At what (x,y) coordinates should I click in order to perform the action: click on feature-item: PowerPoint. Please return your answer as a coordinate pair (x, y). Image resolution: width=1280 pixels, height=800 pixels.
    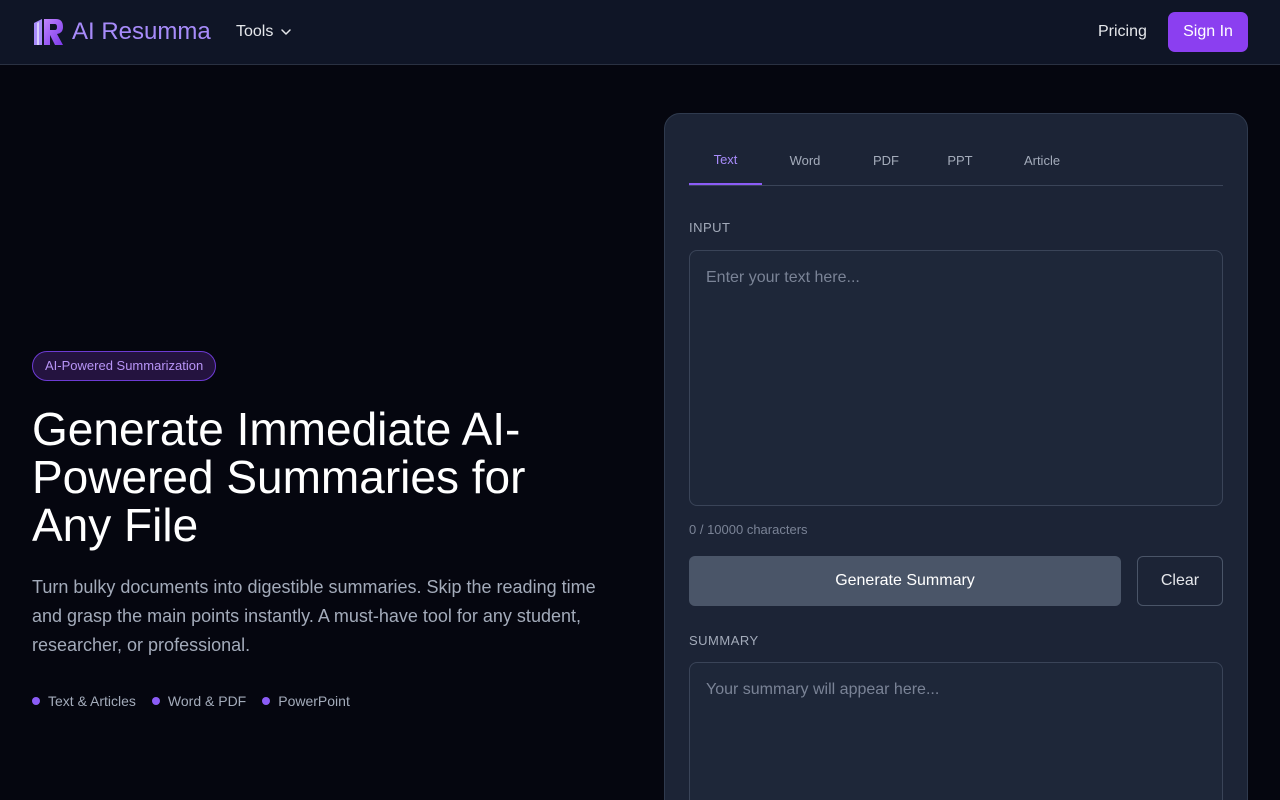
    Looking at the image, I should click on (306, 701).